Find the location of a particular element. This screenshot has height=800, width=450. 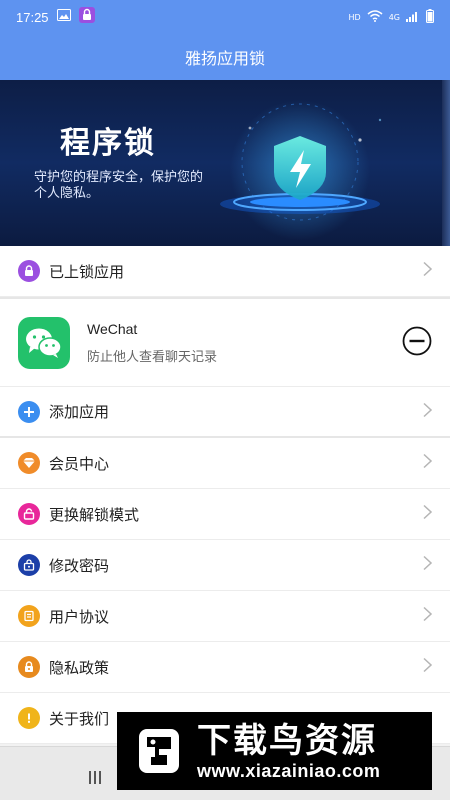

unlock-icon is located at coordinates (29, 514).